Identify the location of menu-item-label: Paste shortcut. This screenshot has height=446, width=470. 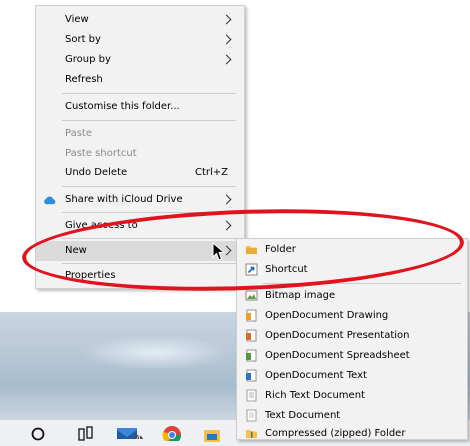
(101, 153).